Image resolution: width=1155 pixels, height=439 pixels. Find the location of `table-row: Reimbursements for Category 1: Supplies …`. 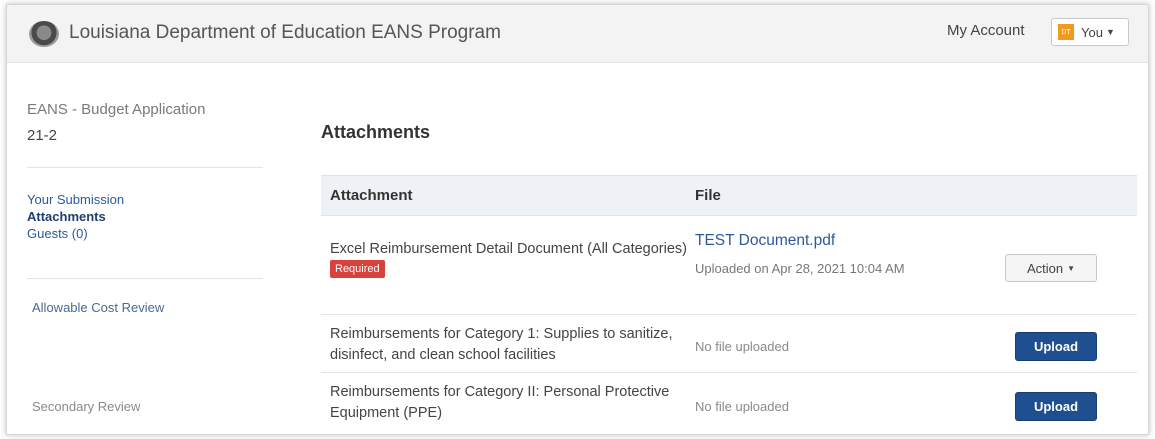

table-row: Reimbursements for Category 1: Supplies … is located at coordinates (729, 343).